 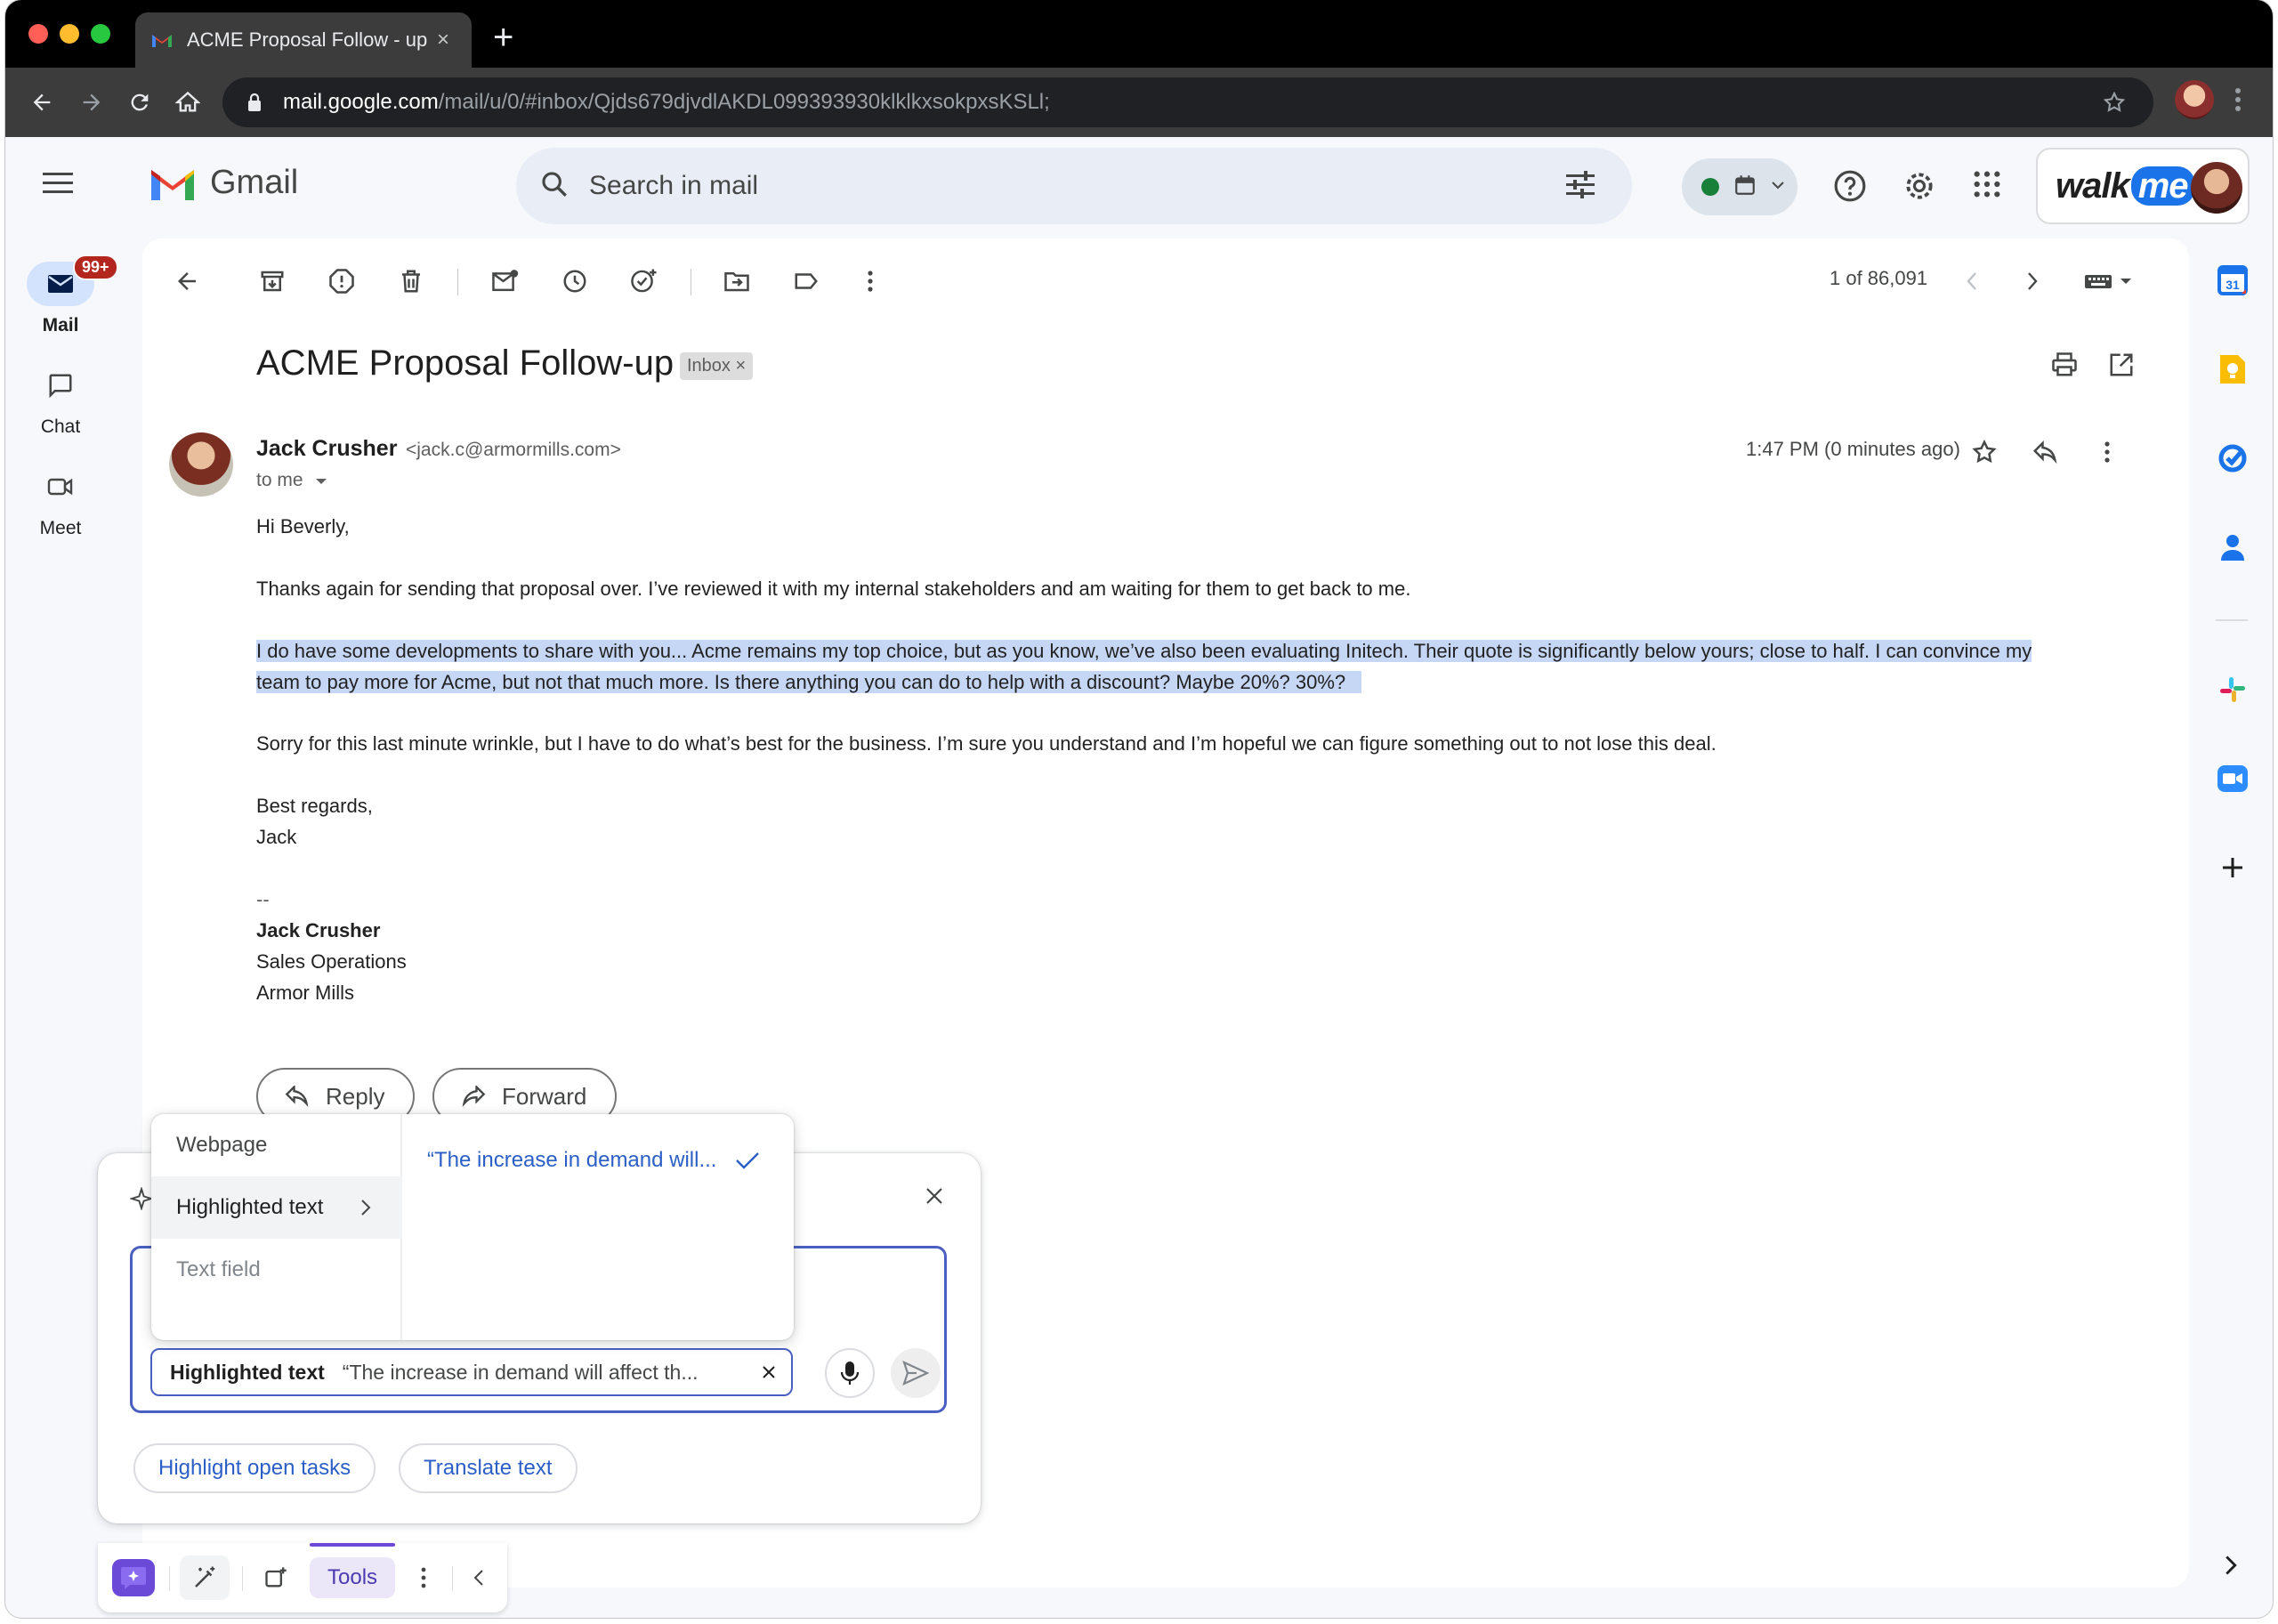 I want to click on star-icon, so click(x=1985, y=452).